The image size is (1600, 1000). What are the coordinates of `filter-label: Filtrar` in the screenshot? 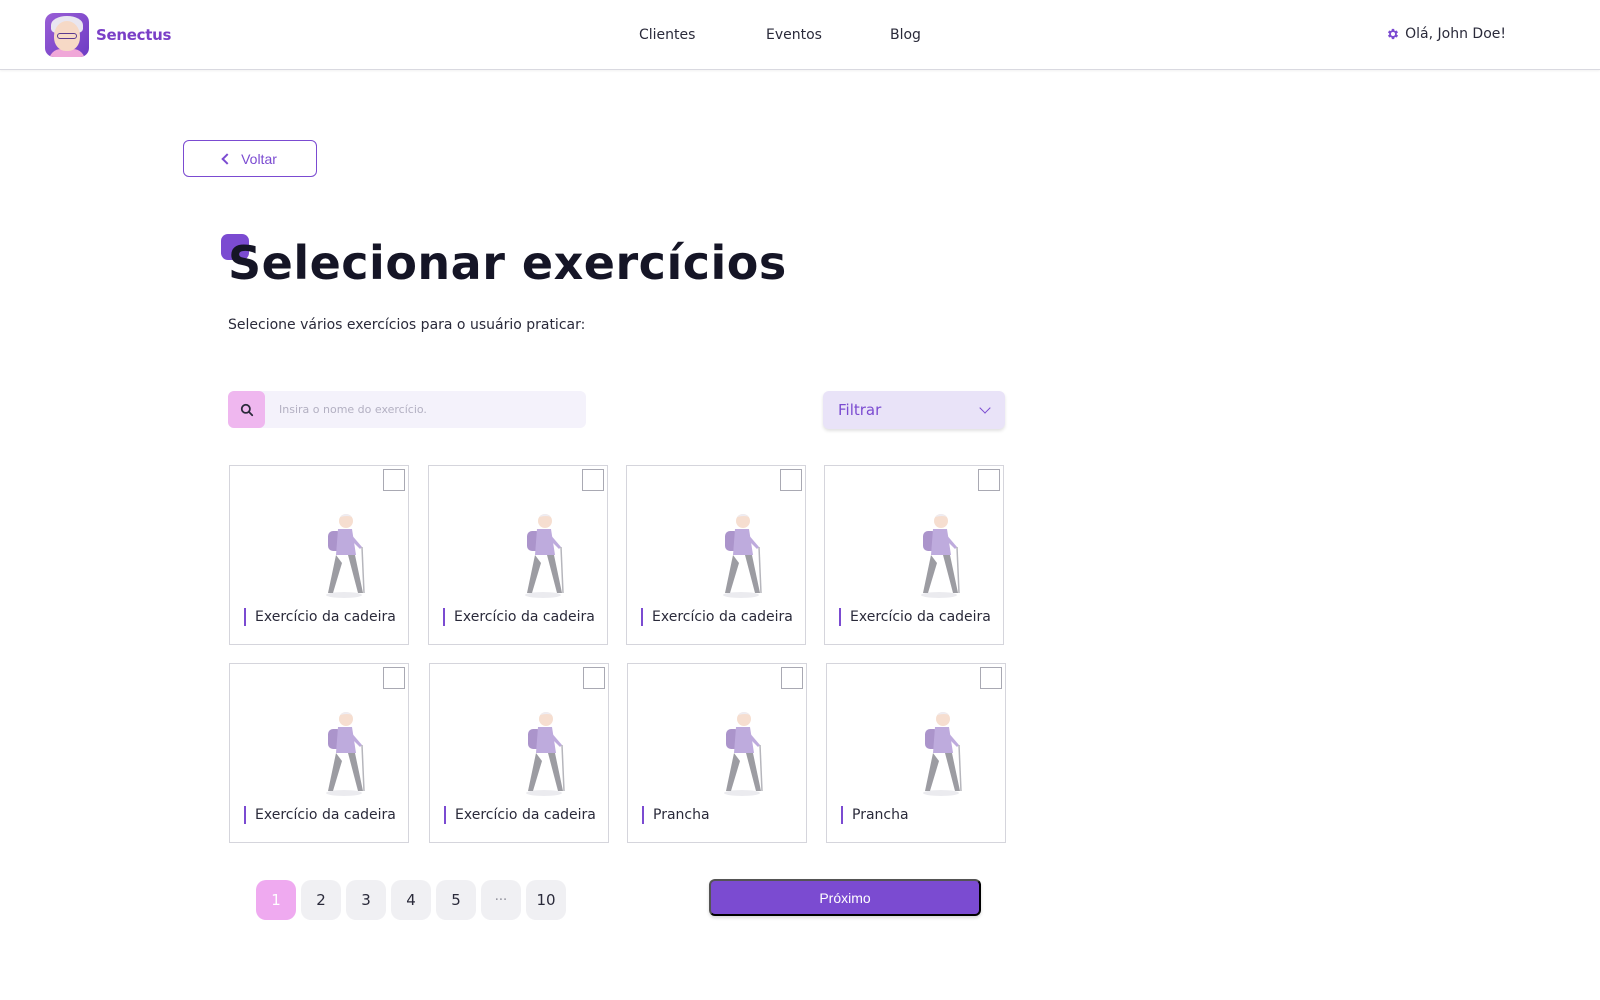 It's located at (860, 410).